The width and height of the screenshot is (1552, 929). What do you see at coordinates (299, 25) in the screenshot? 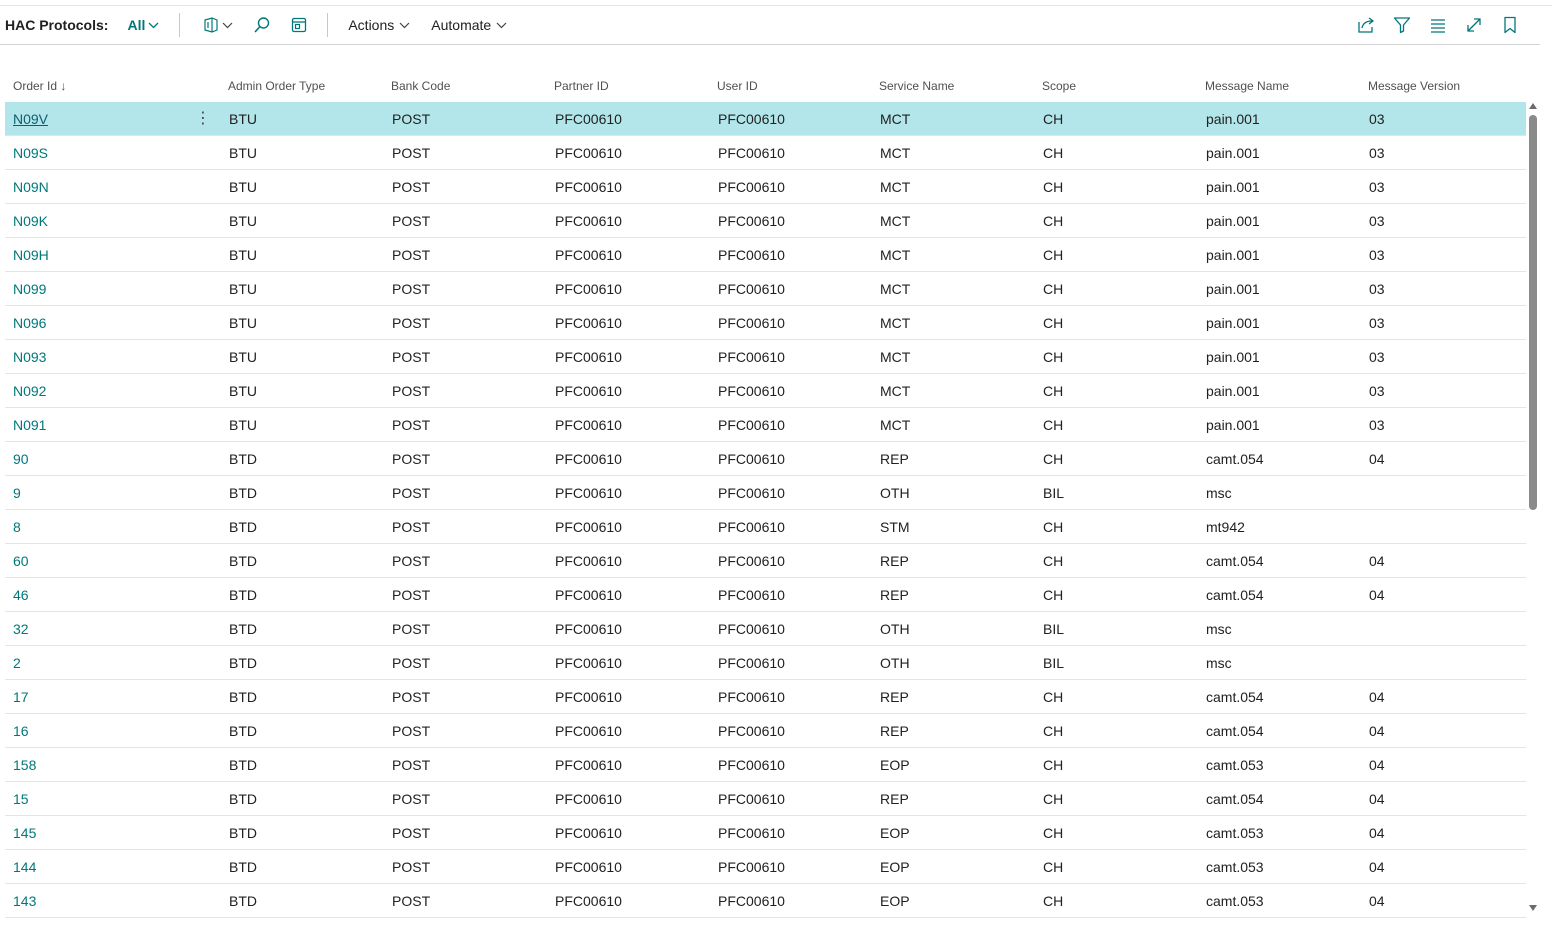
I see `edit-list-button` at bounding box center [299, 25].